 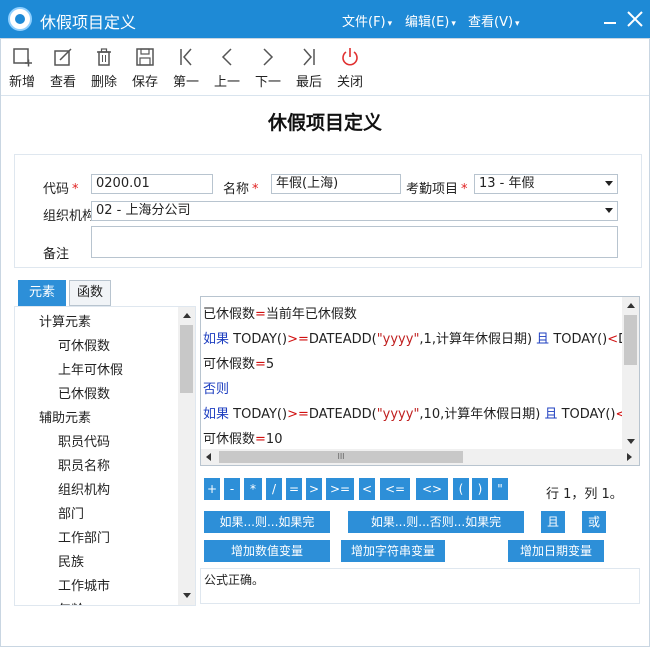 I want to click on app-logo-icon, so click(x=20, y=19).